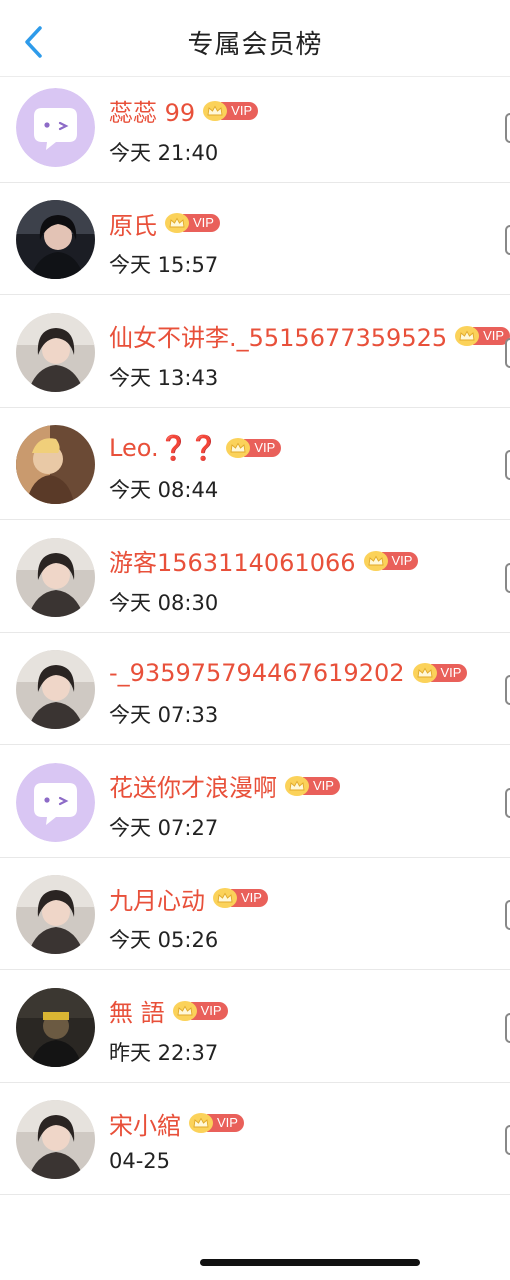  Describe the element at coordinates (152, 113) in the screenshot. I see `member-name: 蕊蕊 99` at that location.